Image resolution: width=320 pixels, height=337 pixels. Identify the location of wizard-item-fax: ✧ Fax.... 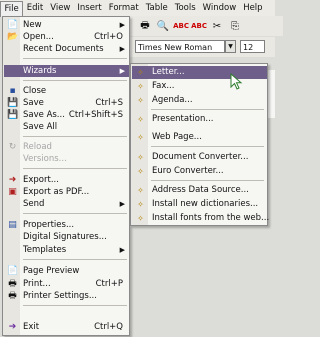
(199, 86).